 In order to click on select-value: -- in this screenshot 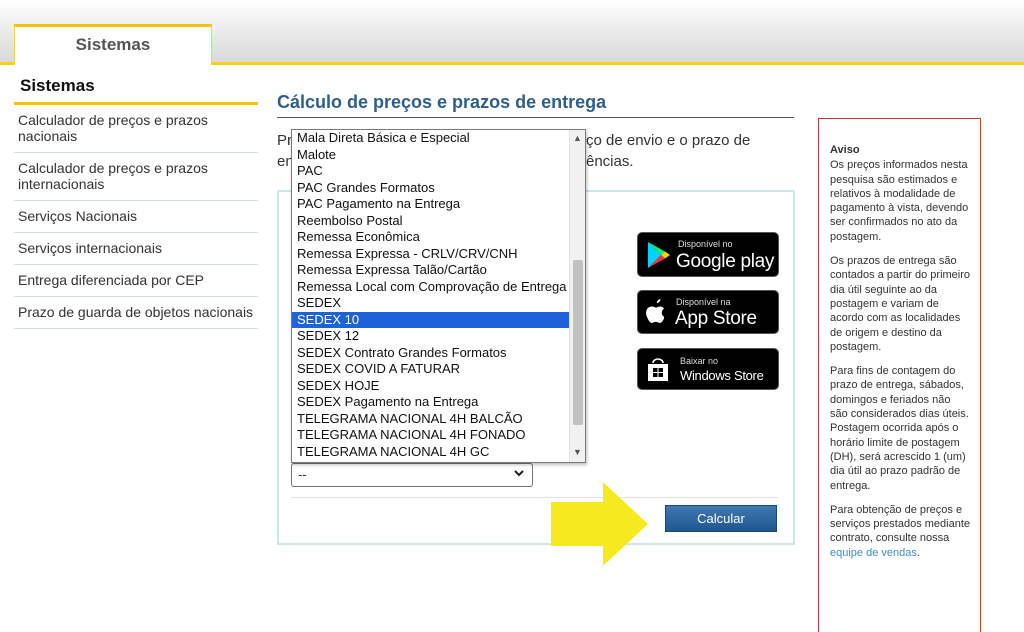, I will do `click(302, 474)`.